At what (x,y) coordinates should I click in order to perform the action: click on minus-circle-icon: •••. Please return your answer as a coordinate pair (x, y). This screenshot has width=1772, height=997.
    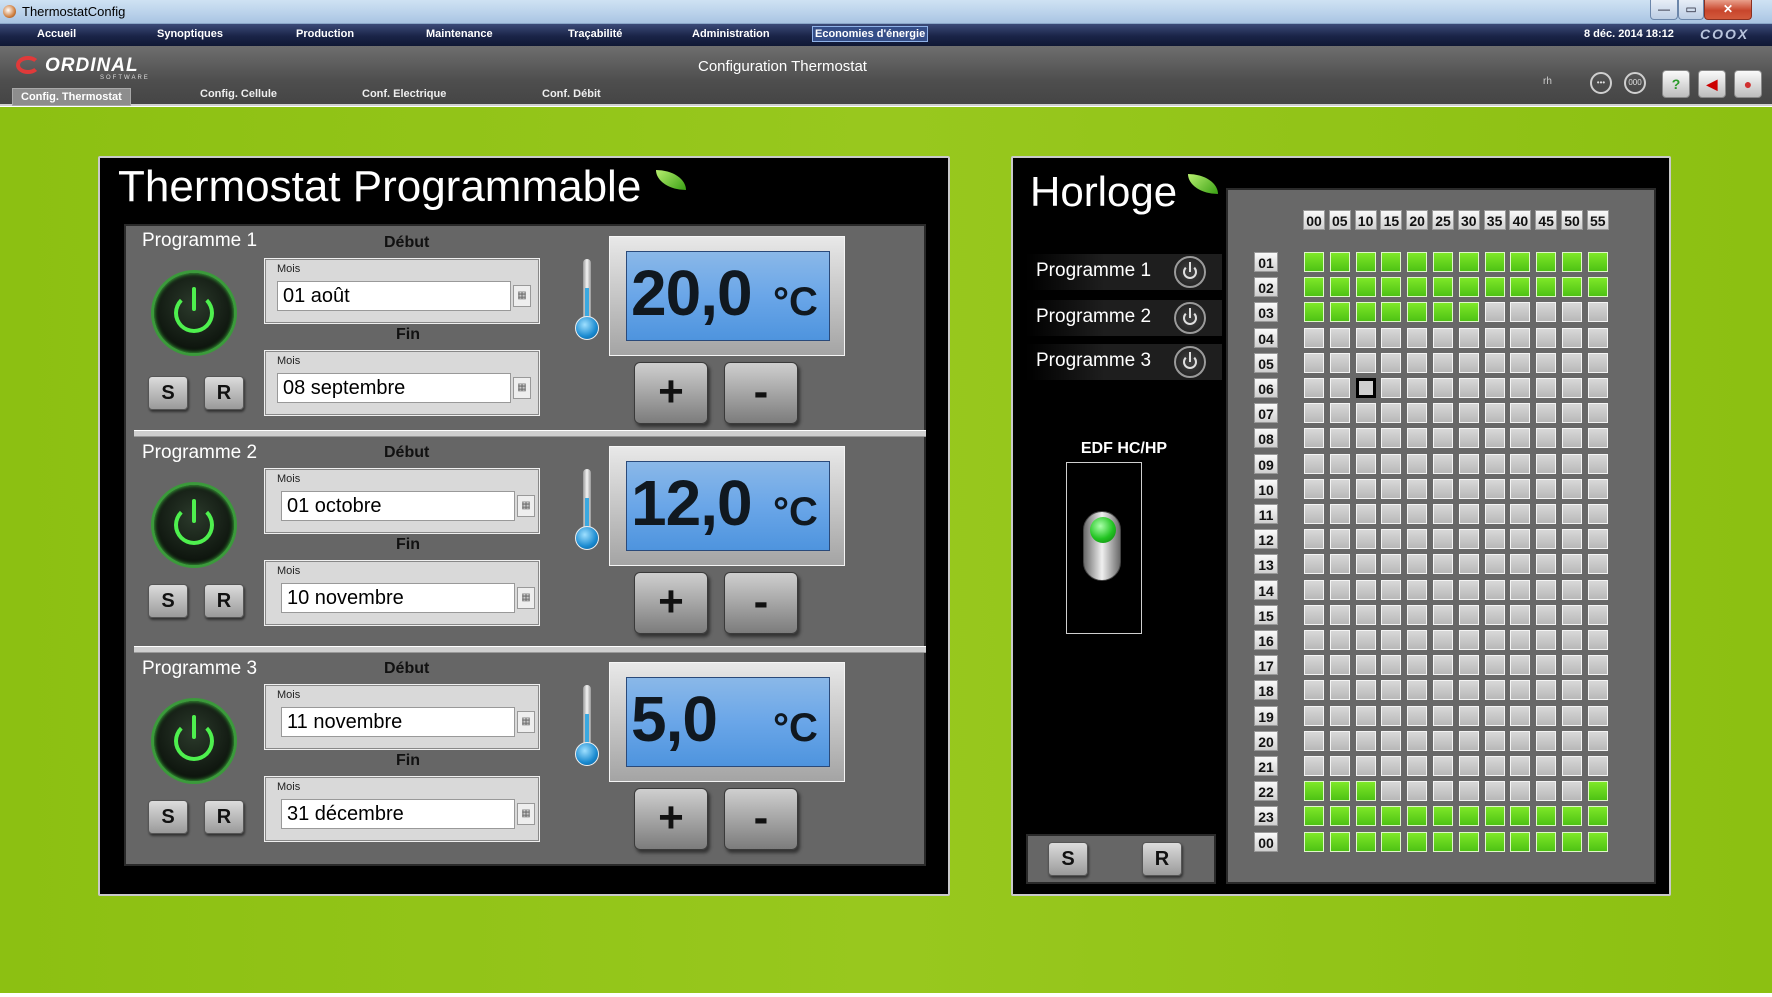
    Looking at the image, I should click on (1601, 83).